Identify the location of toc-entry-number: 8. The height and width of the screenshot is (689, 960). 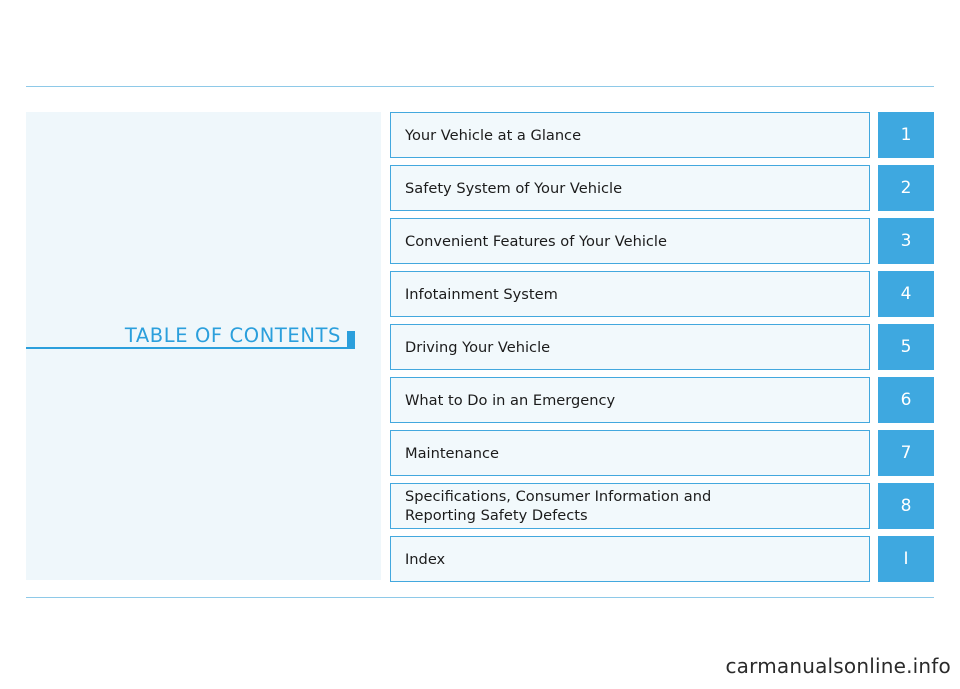
(906, 506).